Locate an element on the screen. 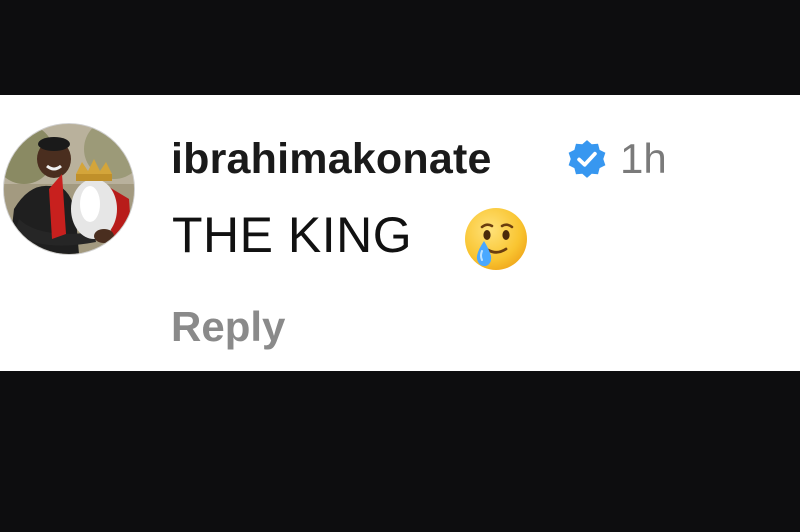 The image size is (800, 532). verified-badge-icon is located at coordinates (587, 159).